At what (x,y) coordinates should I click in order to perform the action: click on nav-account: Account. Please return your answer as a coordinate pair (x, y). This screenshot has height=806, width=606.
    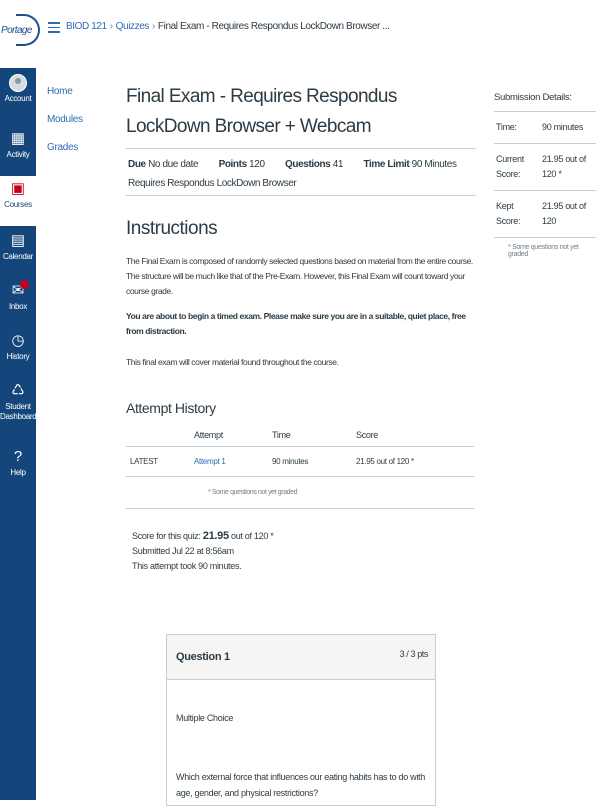
    Looking at the image, I should click on (18, 89).